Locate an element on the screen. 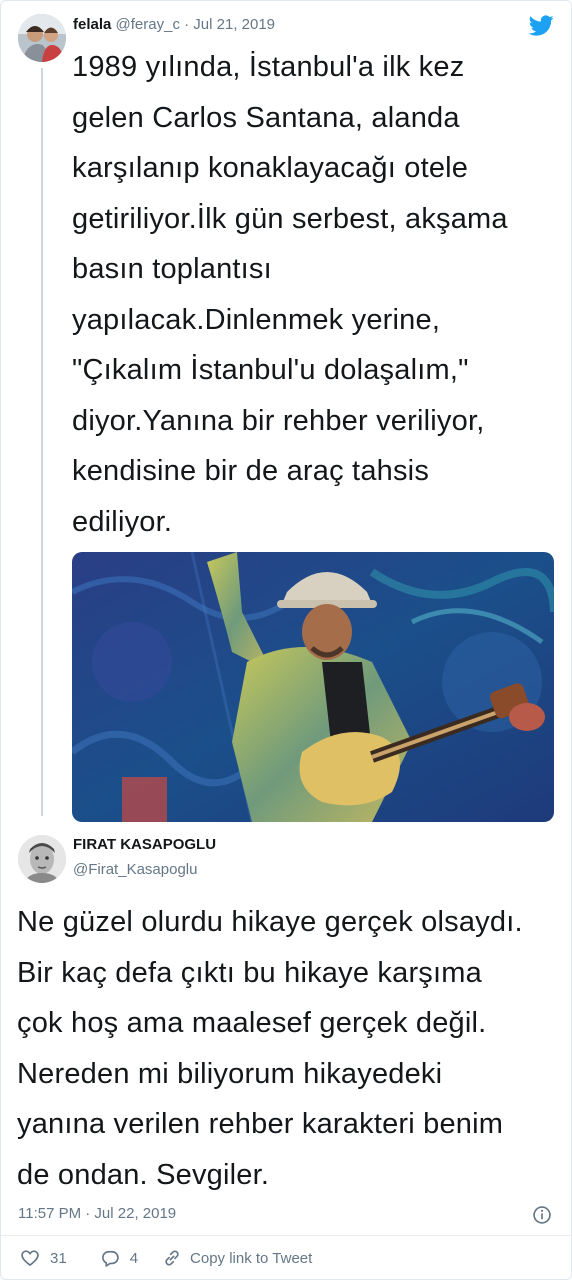 The image size is (572, 1280). twitter-bird-icon is located at coordinates (541, 25).